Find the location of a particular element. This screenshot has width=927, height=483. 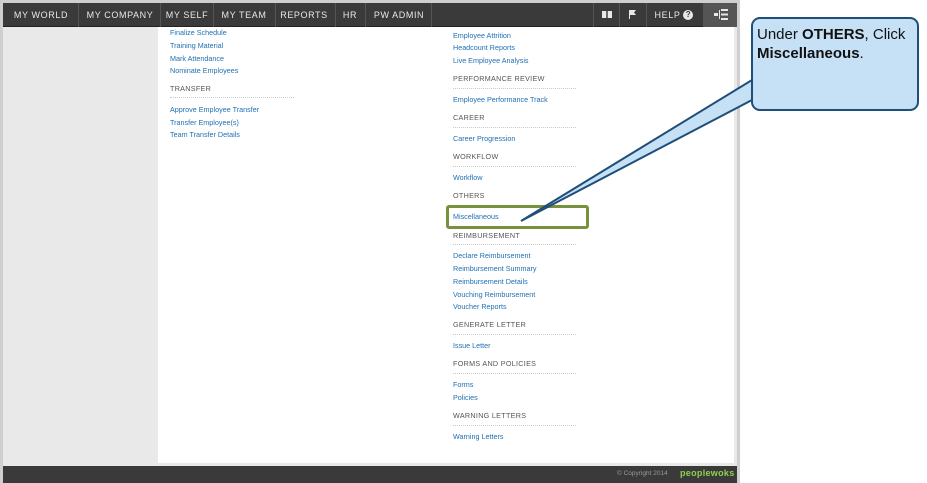

link-warning-letters: Warning Letters is located at coordinates (478, 436).